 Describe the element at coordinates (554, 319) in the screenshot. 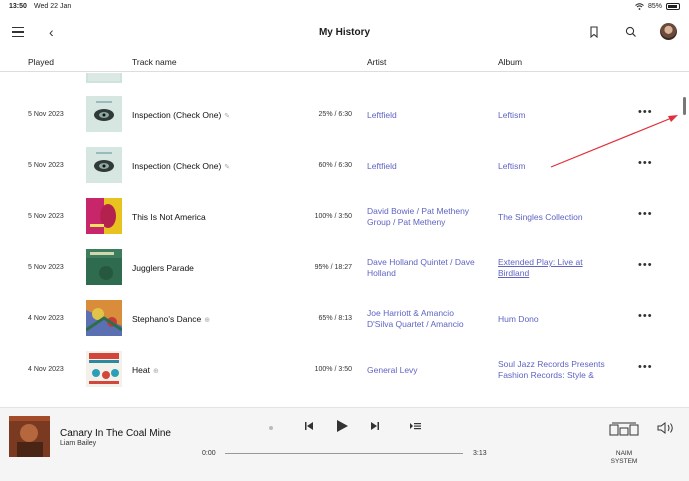

I see `album-link: Hum Dono` at that location.